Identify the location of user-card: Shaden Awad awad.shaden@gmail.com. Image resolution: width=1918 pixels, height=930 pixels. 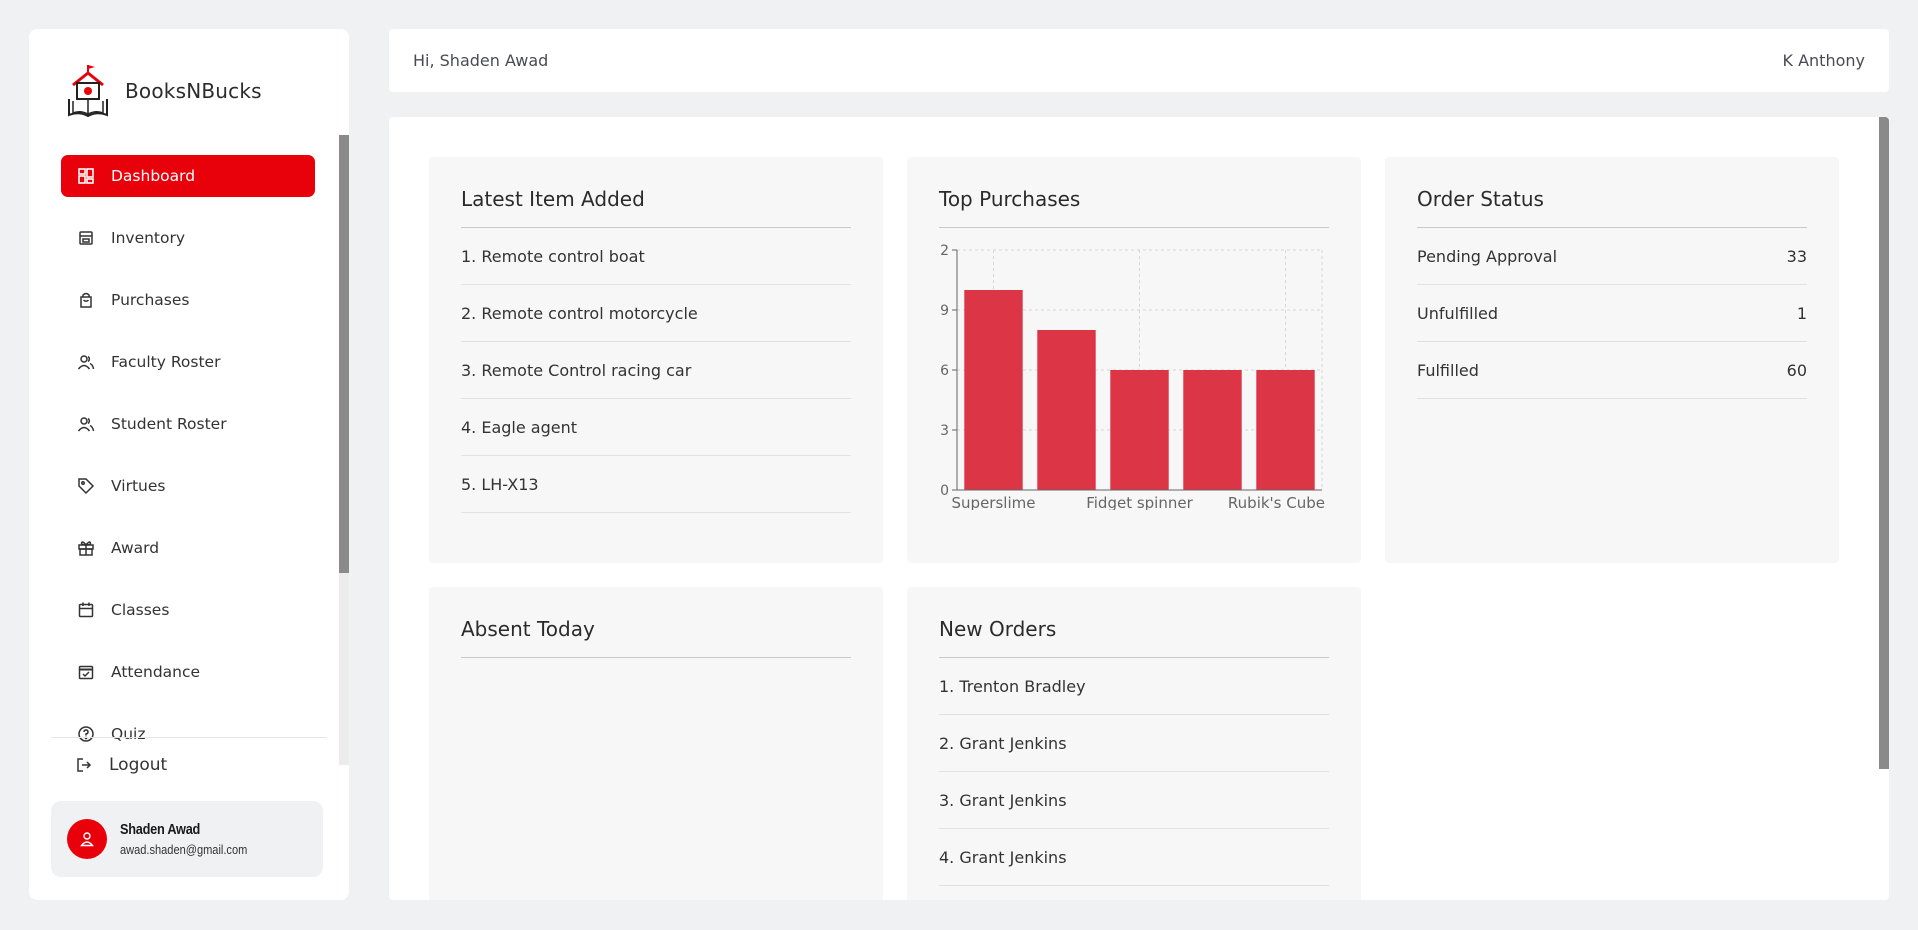
(187, 839).